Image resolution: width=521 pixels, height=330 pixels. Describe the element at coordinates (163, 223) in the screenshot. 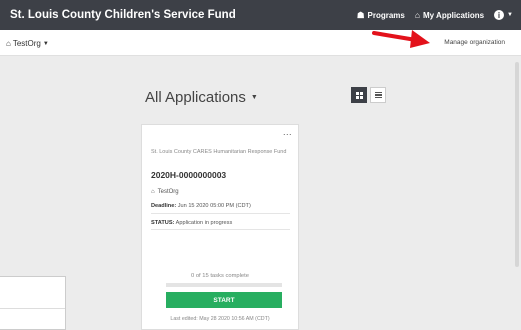

I see `status-label: STATUS:` at that location.